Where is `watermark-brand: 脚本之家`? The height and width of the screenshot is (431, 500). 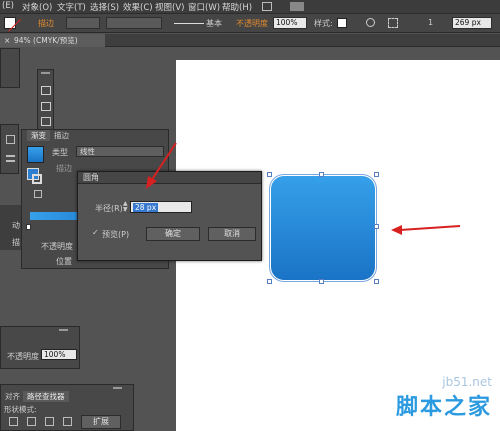 watermark-brand: 脚本之家 is located at coordinates (443, 407).